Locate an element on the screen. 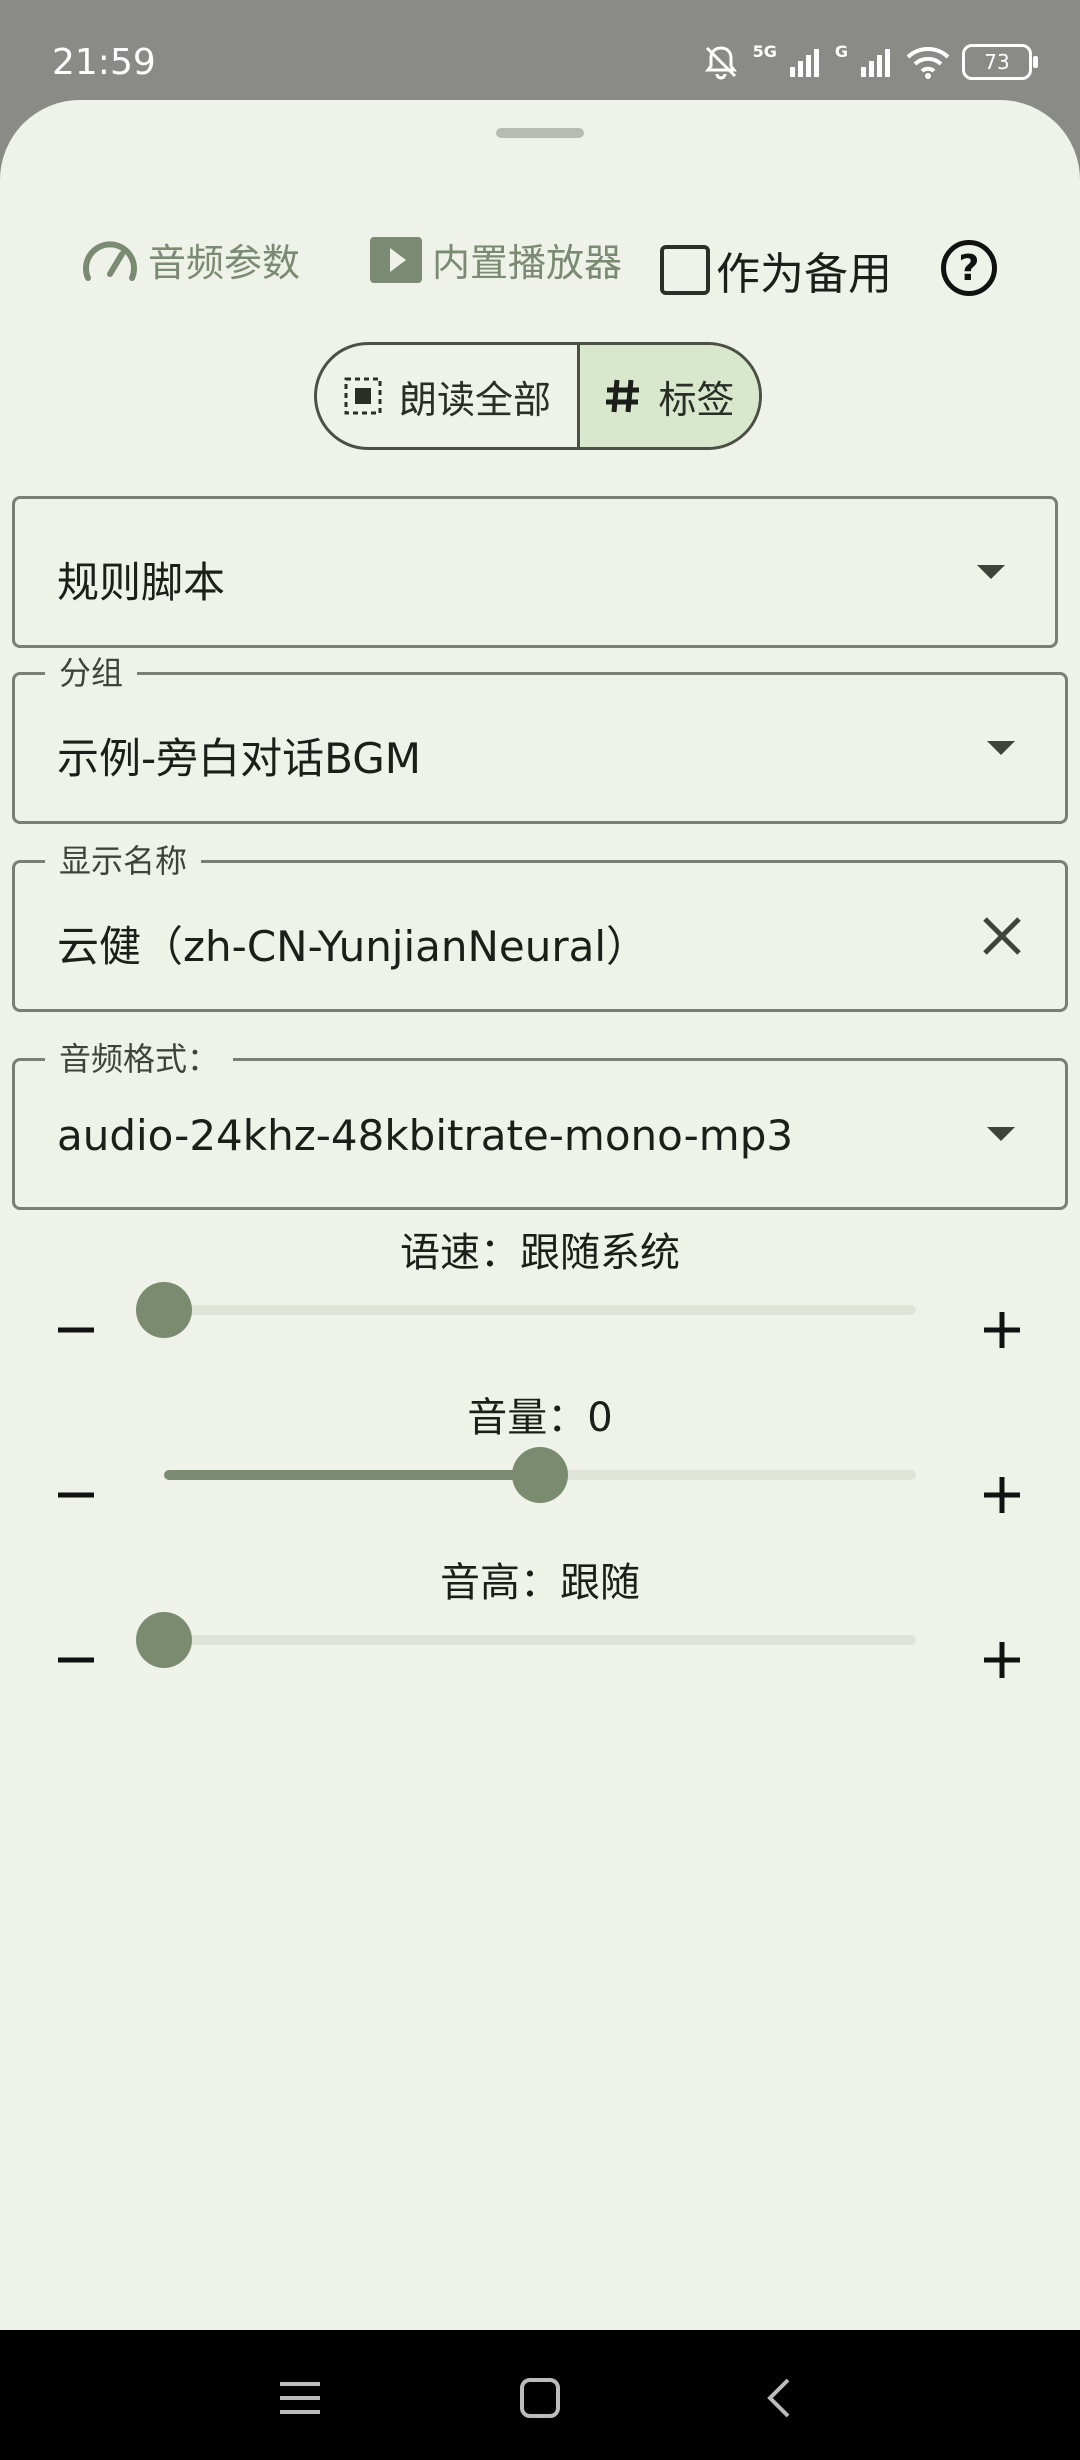 This screenshot has width=1080, height=2460. speed-plus-button is located at coordinates (1002, 1330).